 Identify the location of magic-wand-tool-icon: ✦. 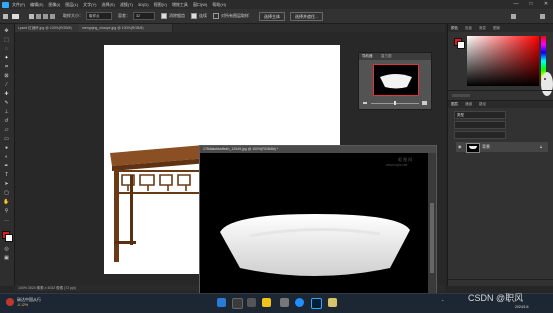
(6, 58).